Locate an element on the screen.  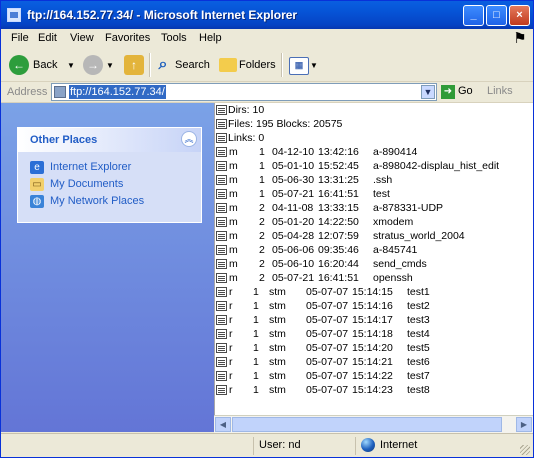
up-folder-icon: ↑ is located at coordinates (134, 65).